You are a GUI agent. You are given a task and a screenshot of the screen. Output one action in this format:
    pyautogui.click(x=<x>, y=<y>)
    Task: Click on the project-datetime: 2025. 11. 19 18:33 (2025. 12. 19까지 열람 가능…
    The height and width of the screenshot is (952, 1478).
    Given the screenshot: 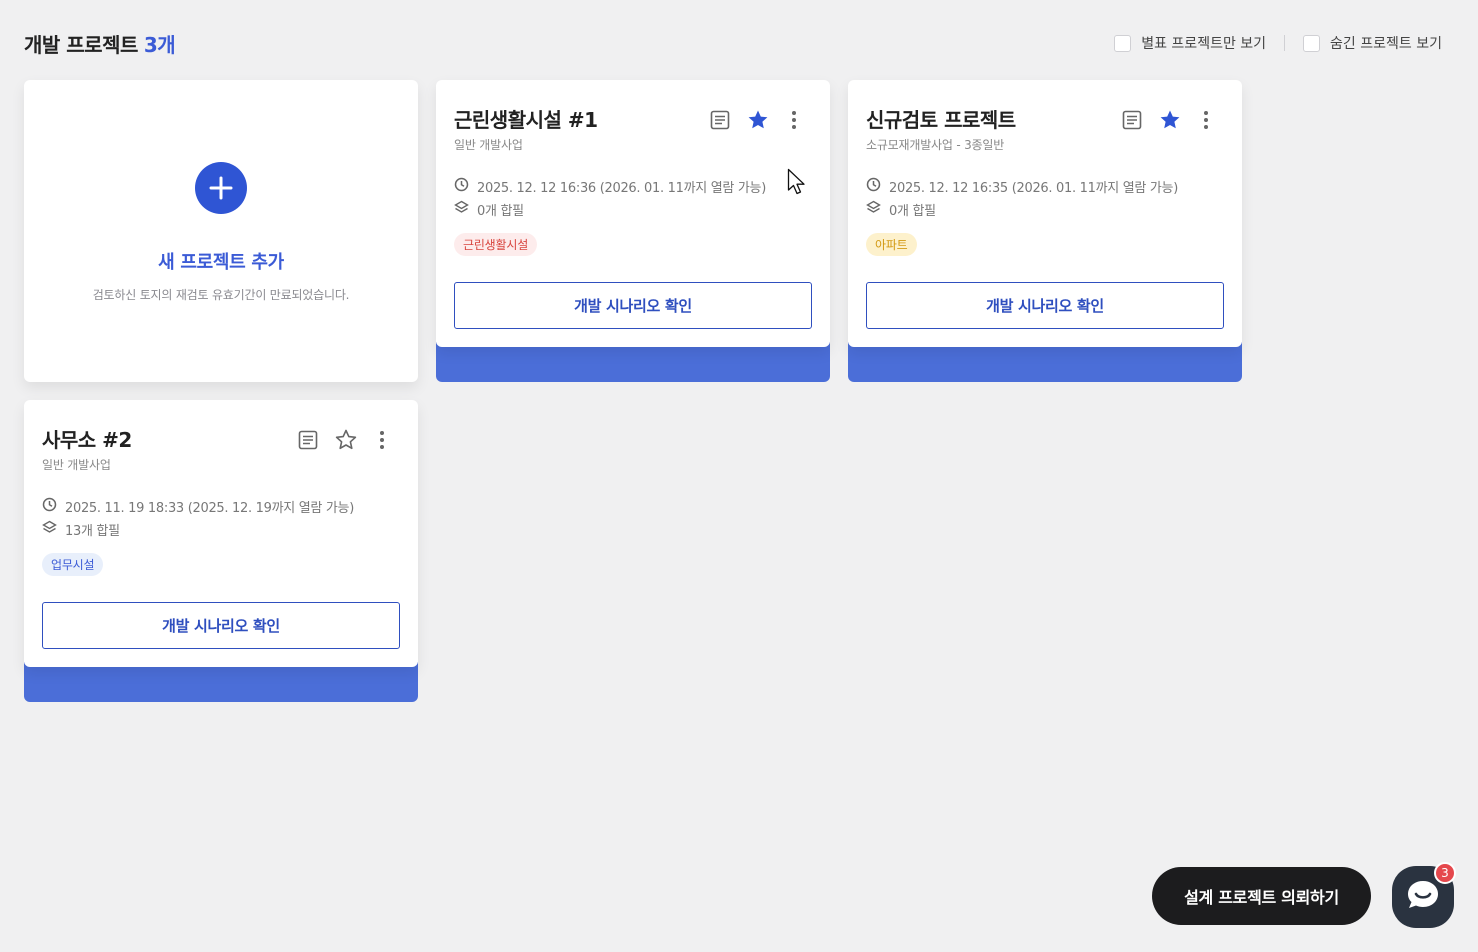 What is the action you would take?
    pyautogui.click(x=209, y=508)
    